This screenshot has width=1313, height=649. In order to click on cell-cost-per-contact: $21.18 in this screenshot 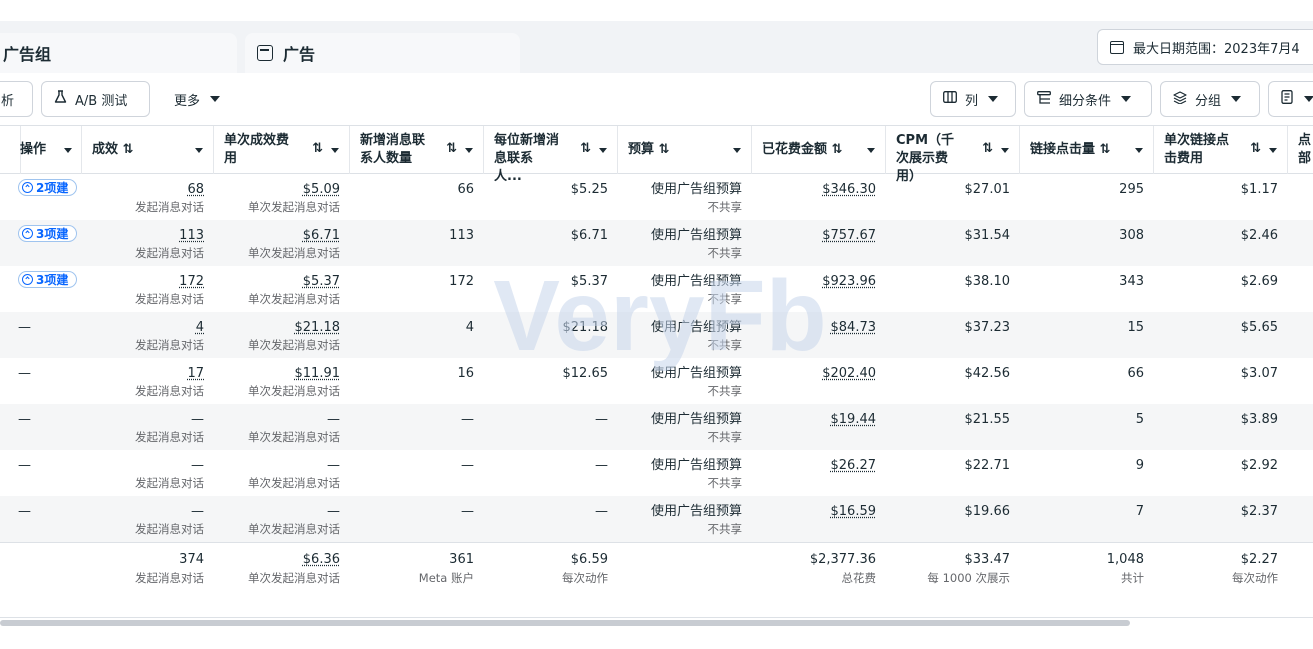, I will do `click(585, 327)`.